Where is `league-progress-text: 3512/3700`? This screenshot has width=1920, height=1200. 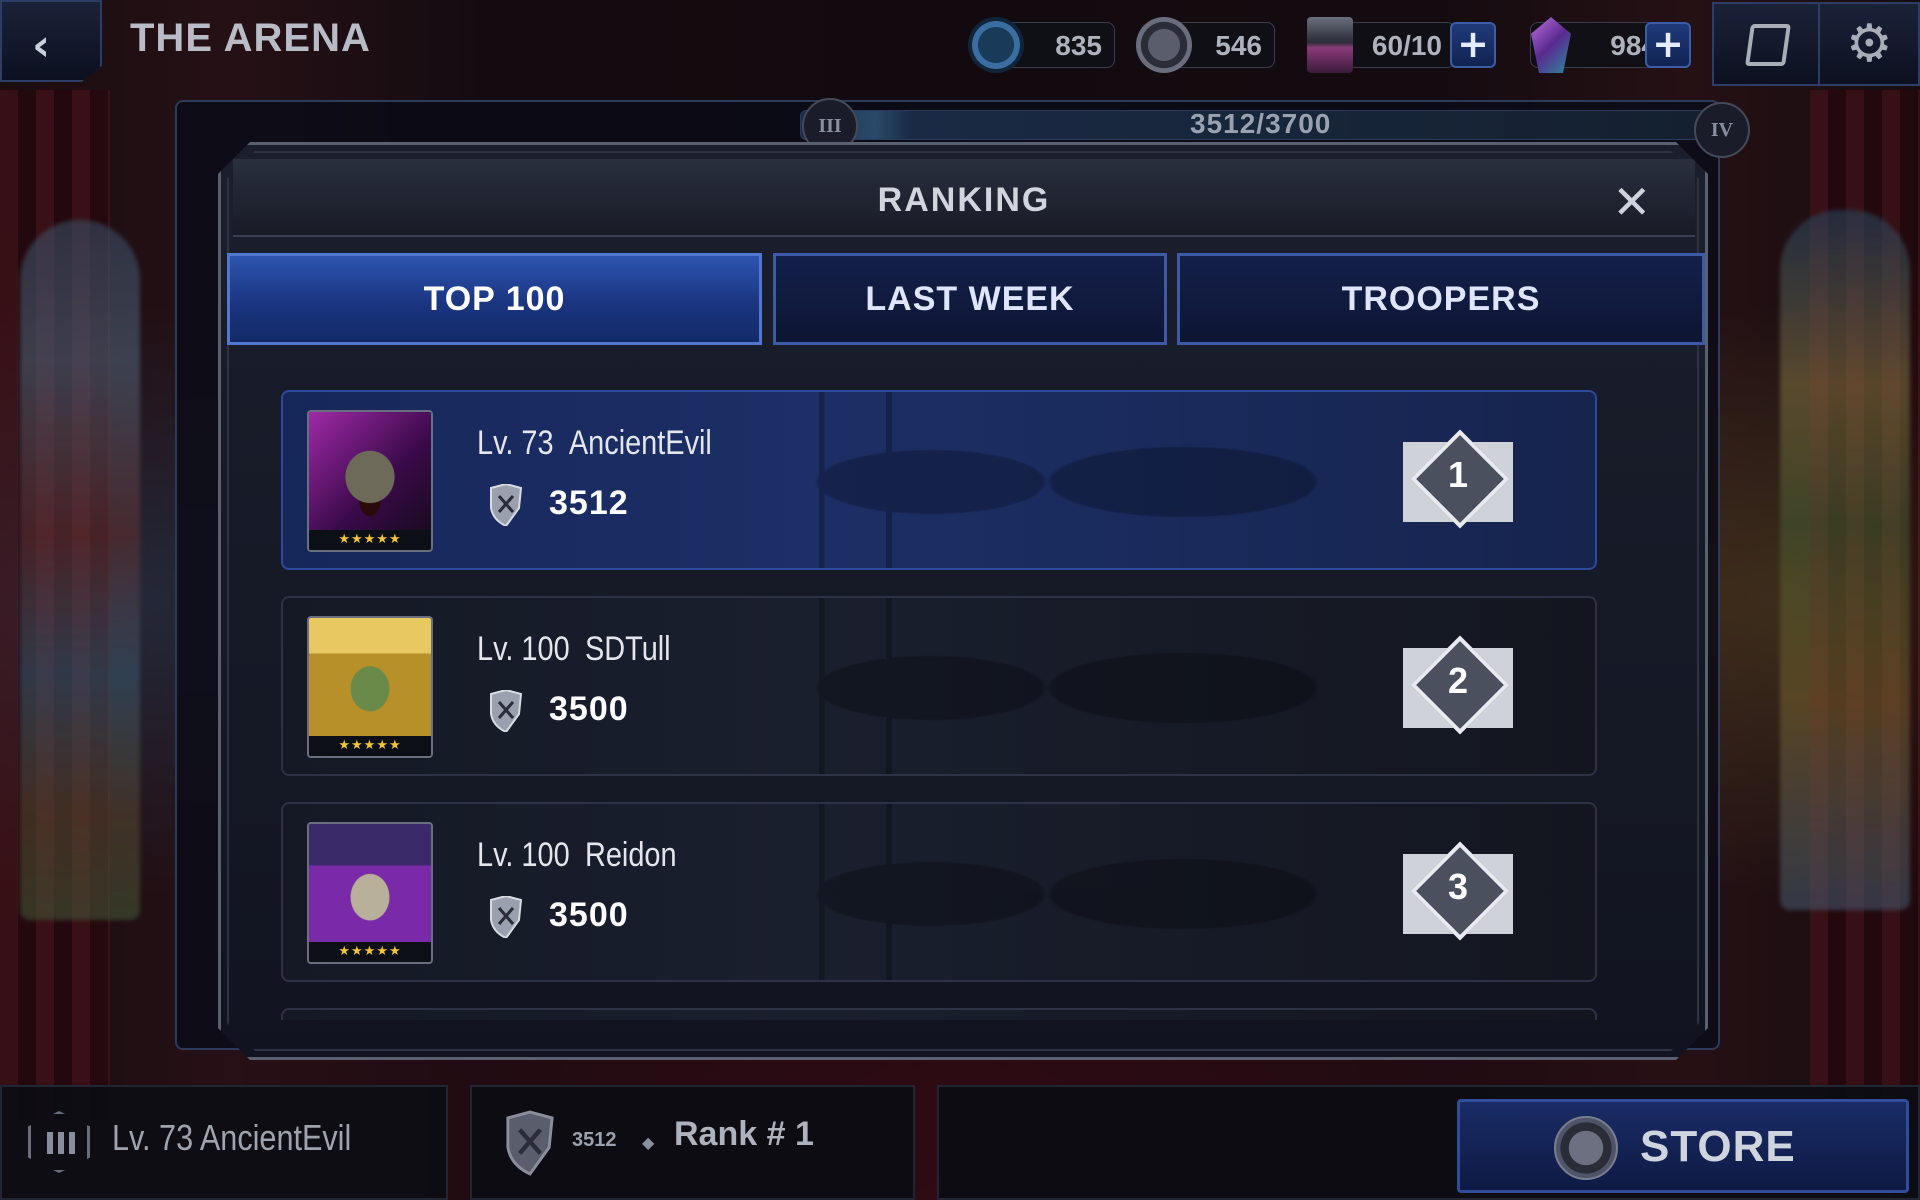 league-progress-text: 3512/3700 is located at coordinates (1261, 123).